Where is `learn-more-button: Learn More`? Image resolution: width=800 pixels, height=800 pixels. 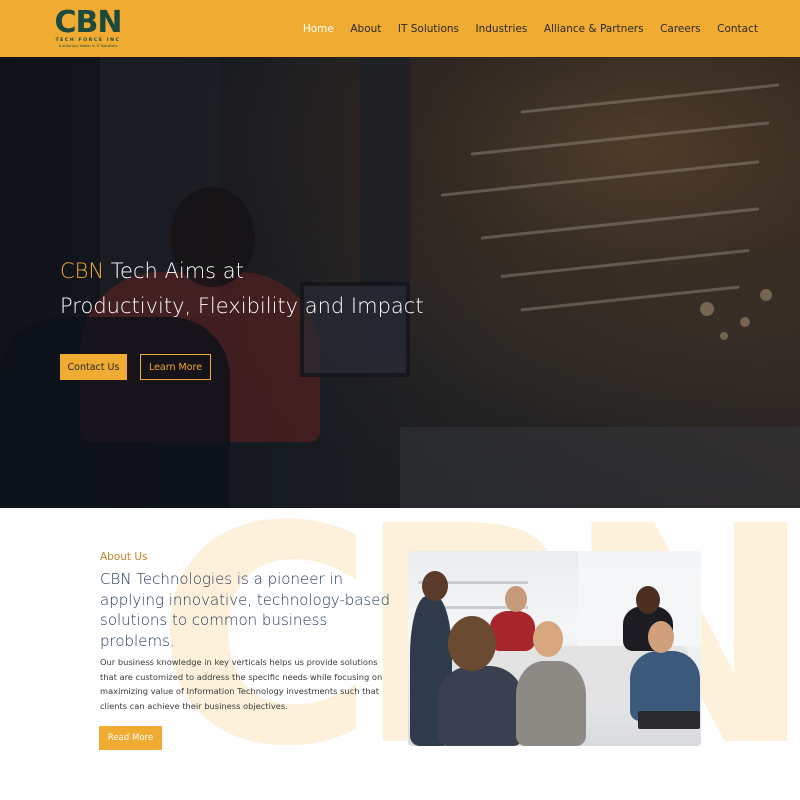 learn-more-button: Learn More is located at coordinates (175, 367).